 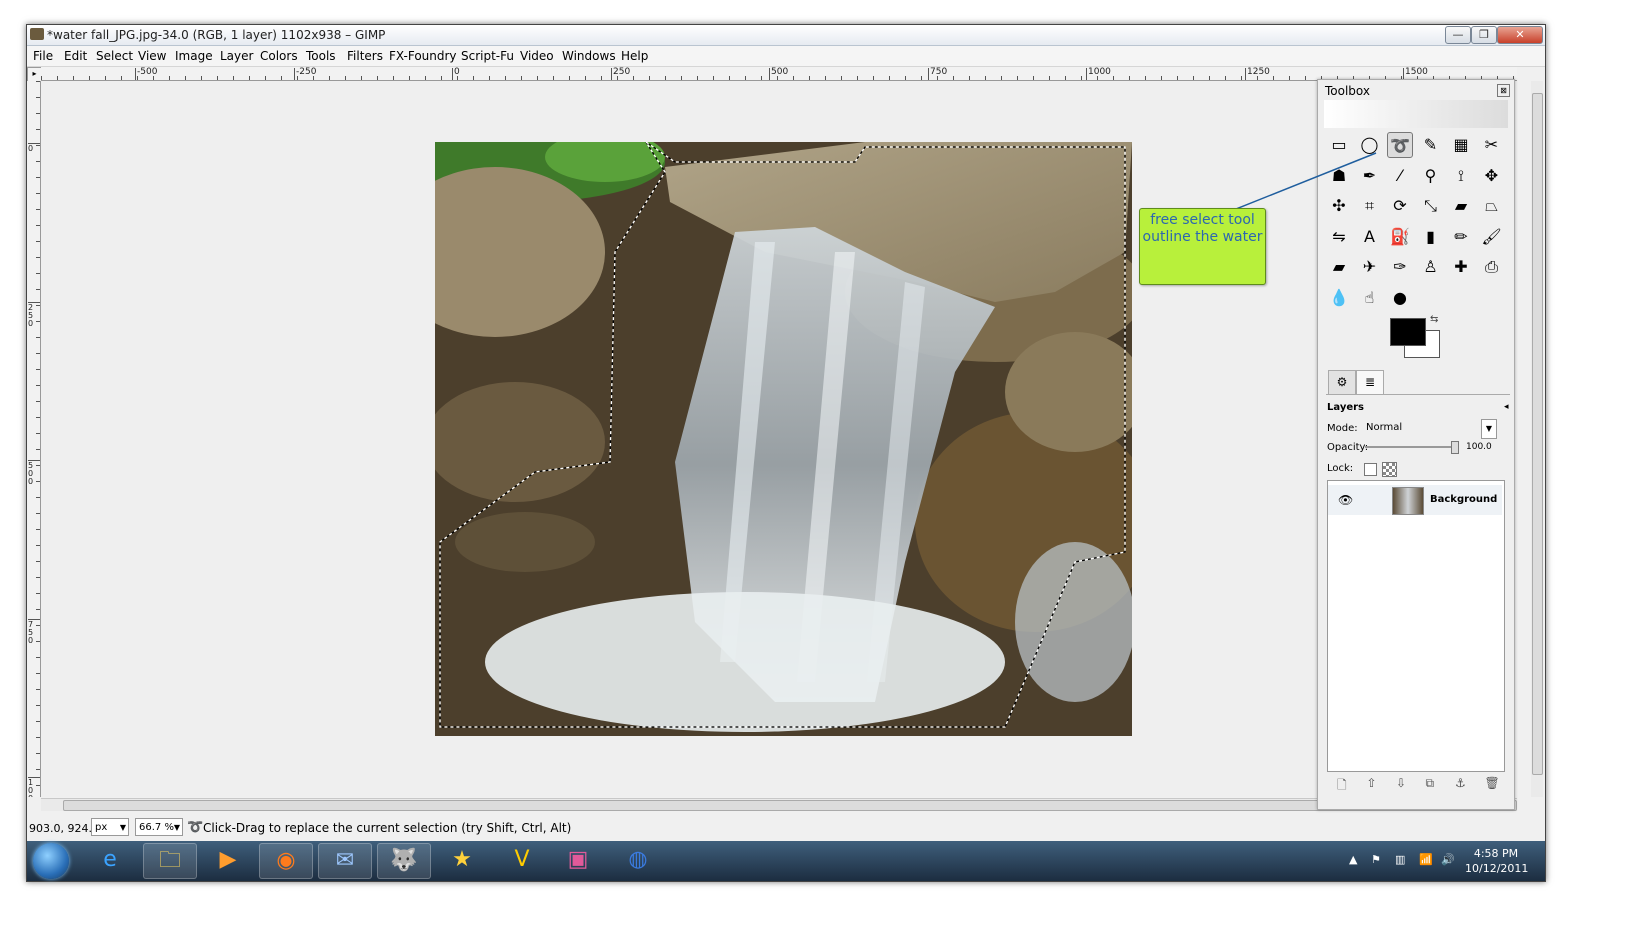 I want to click on color-picker-icon: ⁄, so click(x=1400, y=176).